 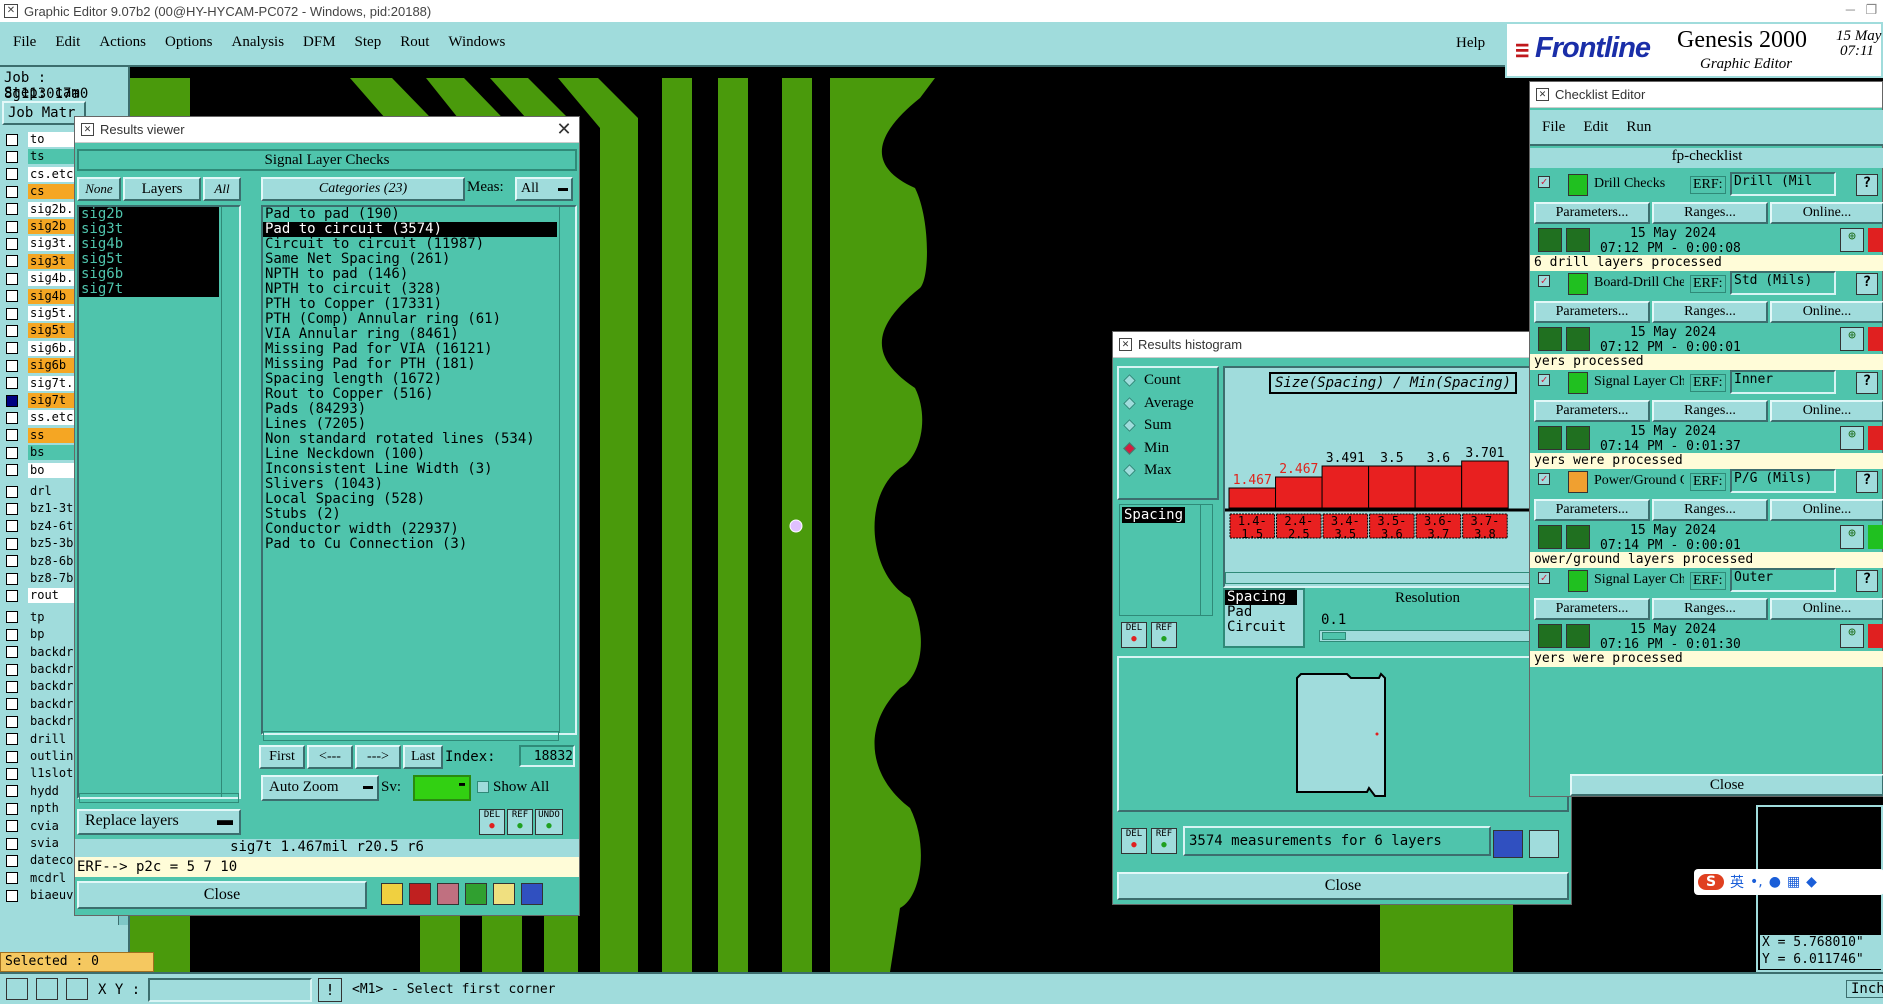 I want to click on microphone-icon: ●, so click(x=1775, y=882).